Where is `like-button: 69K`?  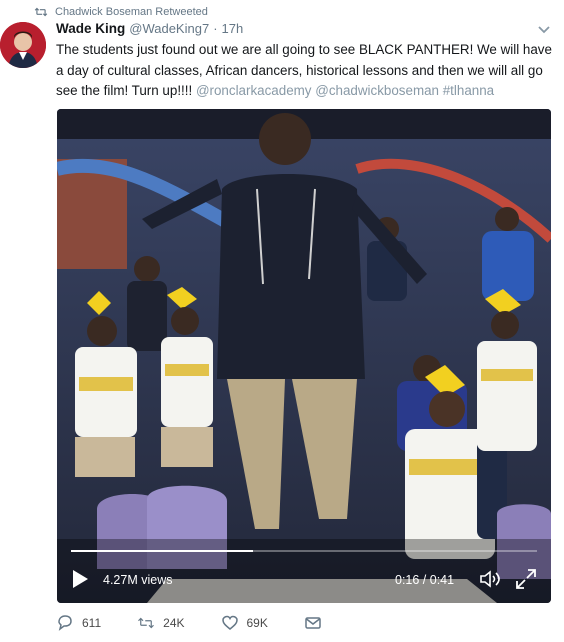 like-button: 69K is located at coordinates (244, 623).